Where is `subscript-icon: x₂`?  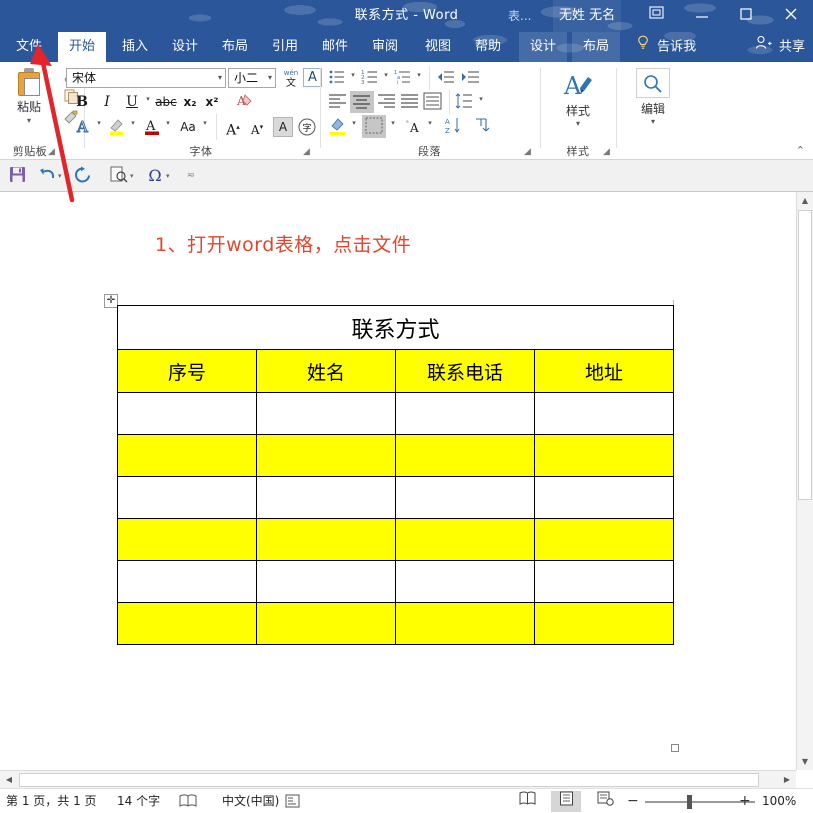
subscript-icon: x₂ is located at coordinates (190, 102).